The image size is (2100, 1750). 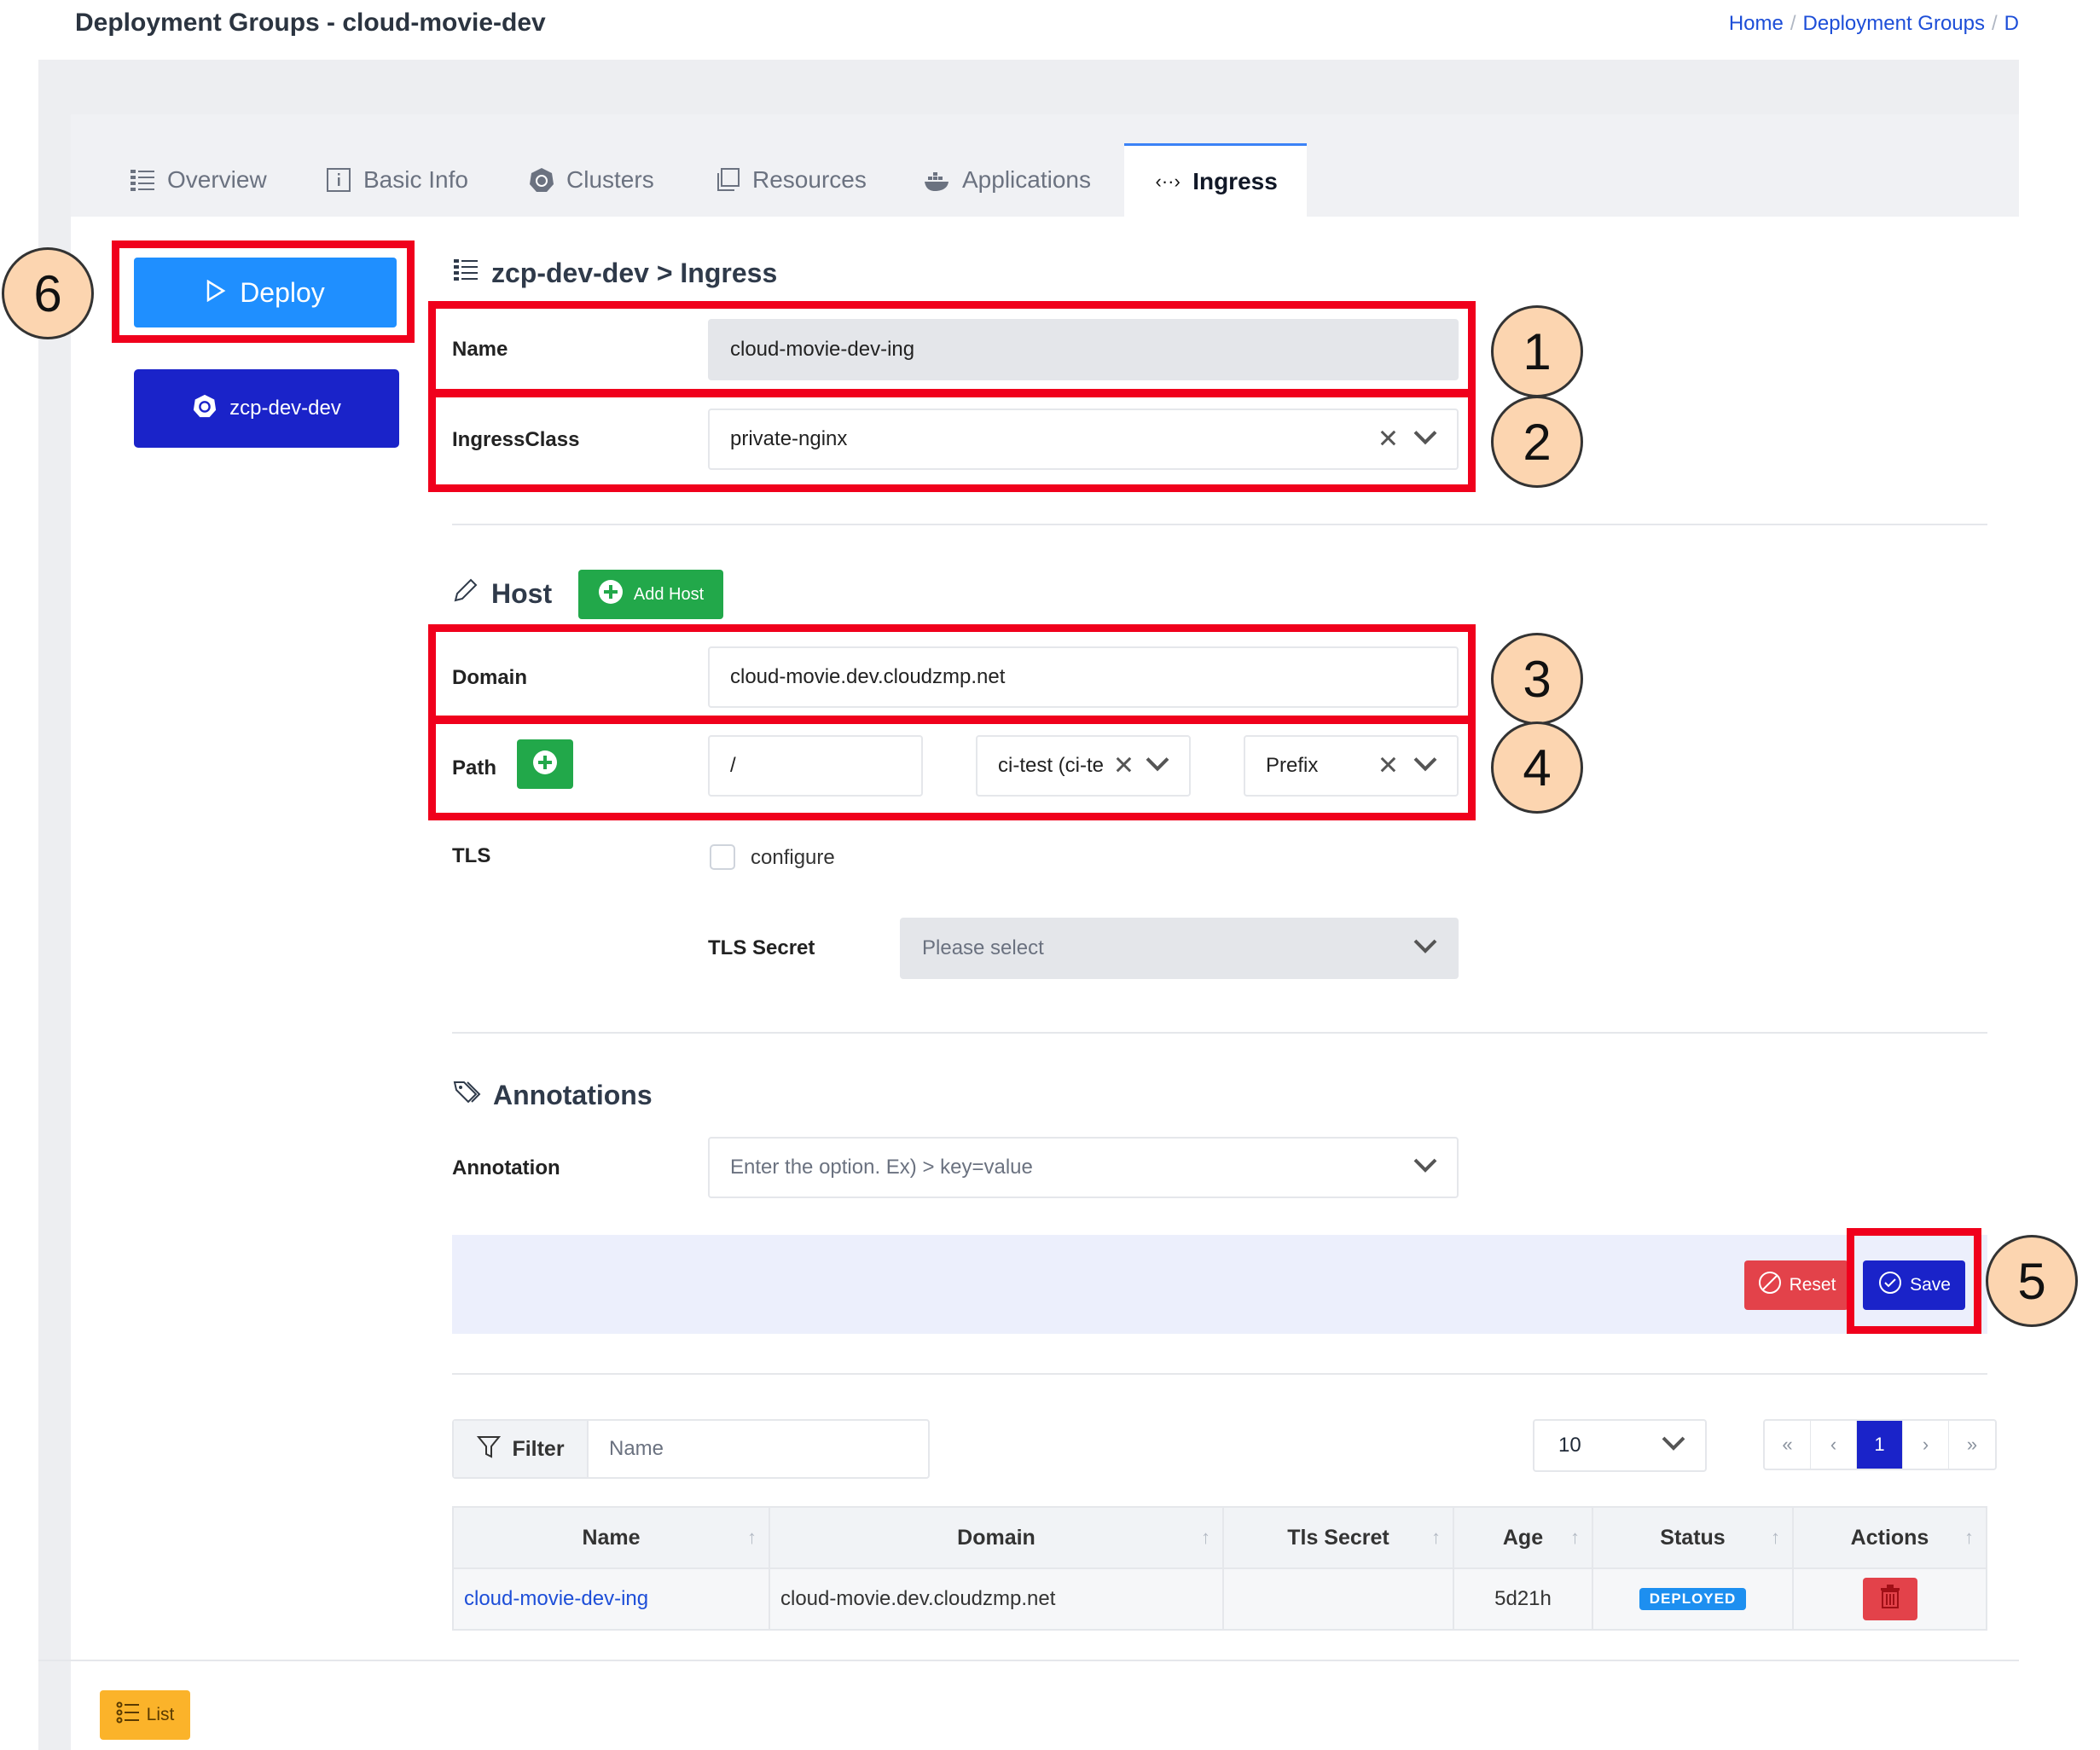 I want to click on highlight-box-deploy, so click(x=263, y=291).